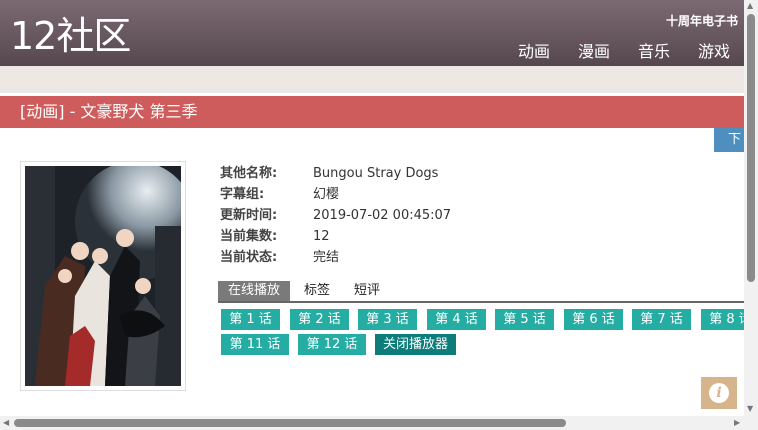  What do you see at coordinates (624, 50) in the screenshot?
I see `main-nav: 动画 漫画 音乐 游戏` at bounding box center [624, 50].